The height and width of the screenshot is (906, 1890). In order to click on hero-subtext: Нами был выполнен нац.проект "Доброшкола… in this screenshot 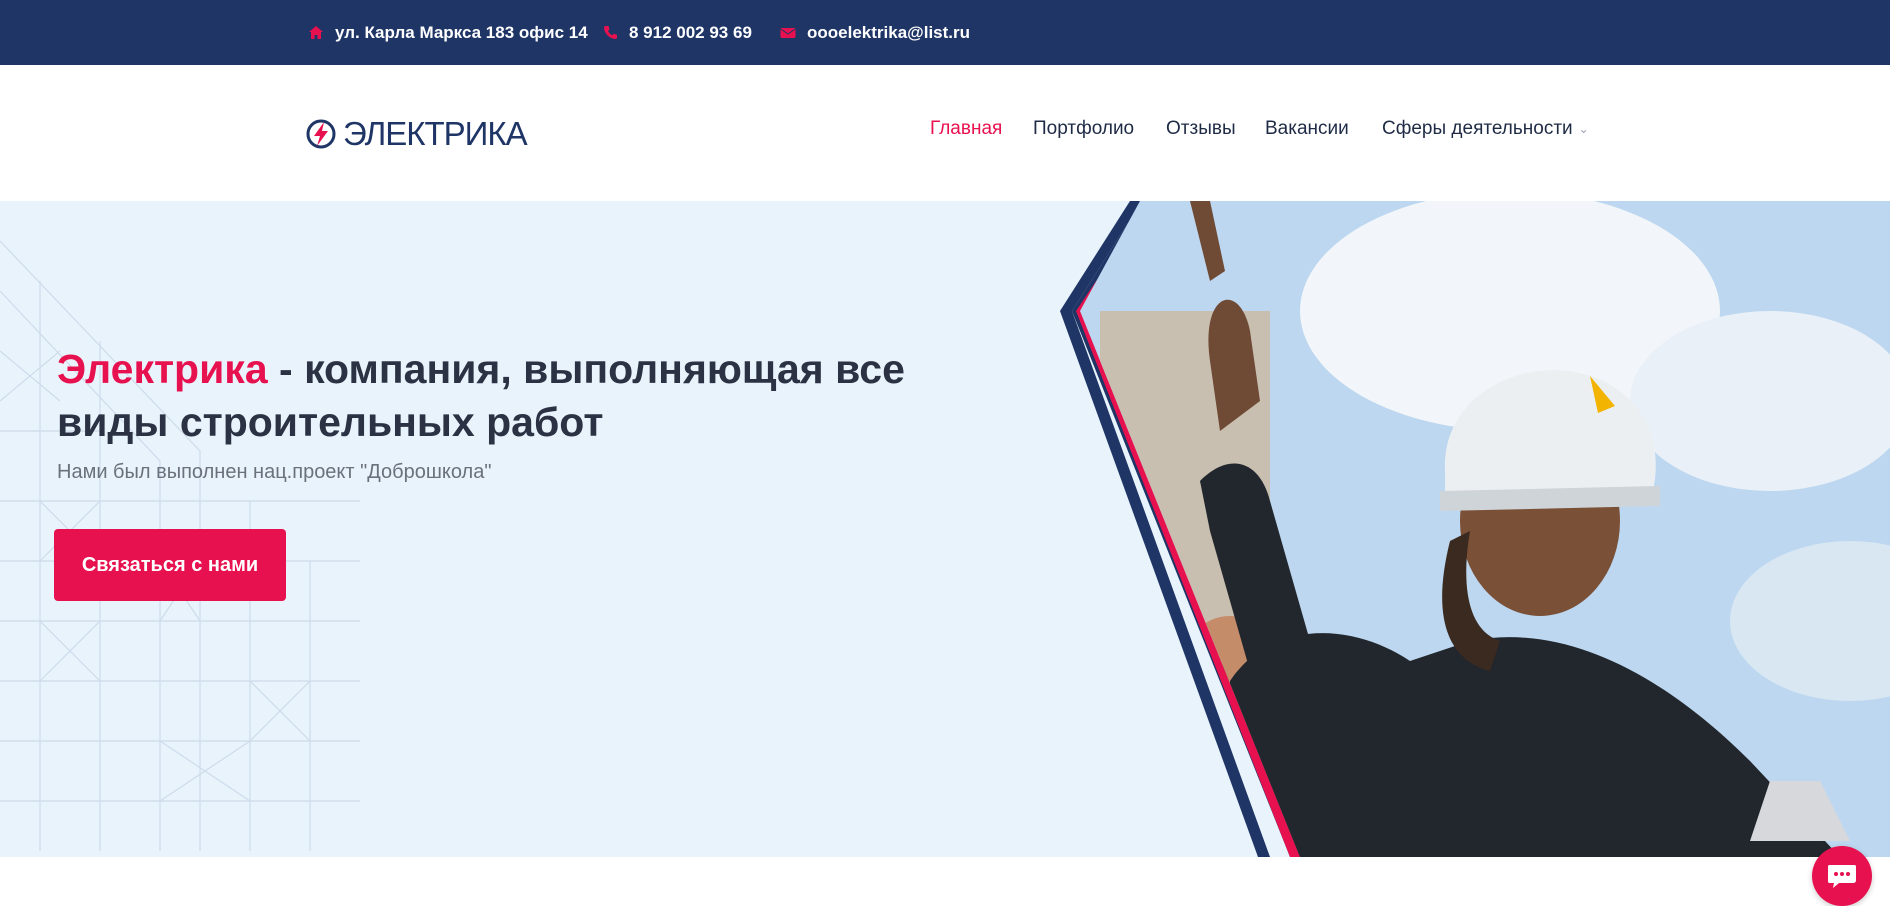, I will do `click(274, 472)`.